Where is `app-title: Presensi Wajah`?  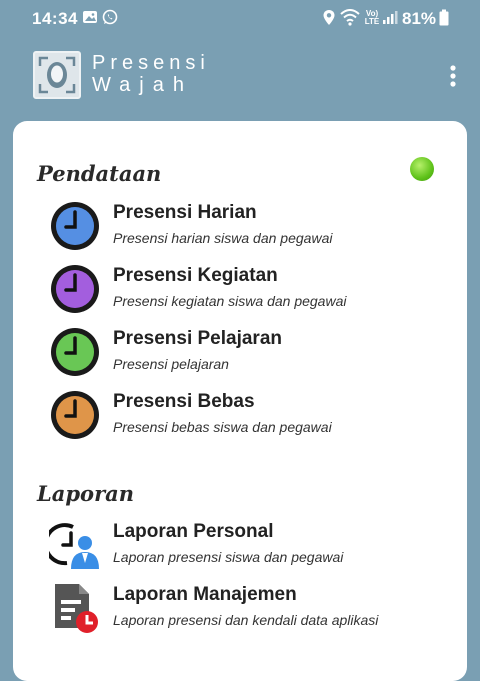
app-title: Presensi Wajah is located at coordinates (151, 74).